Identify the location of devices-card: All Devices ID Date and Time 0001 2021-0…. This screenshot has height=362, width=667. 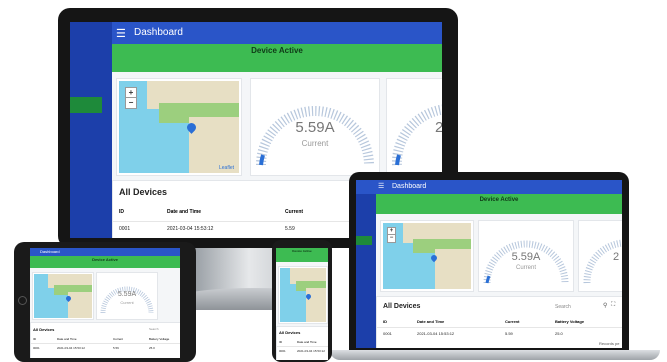
(302, 343).